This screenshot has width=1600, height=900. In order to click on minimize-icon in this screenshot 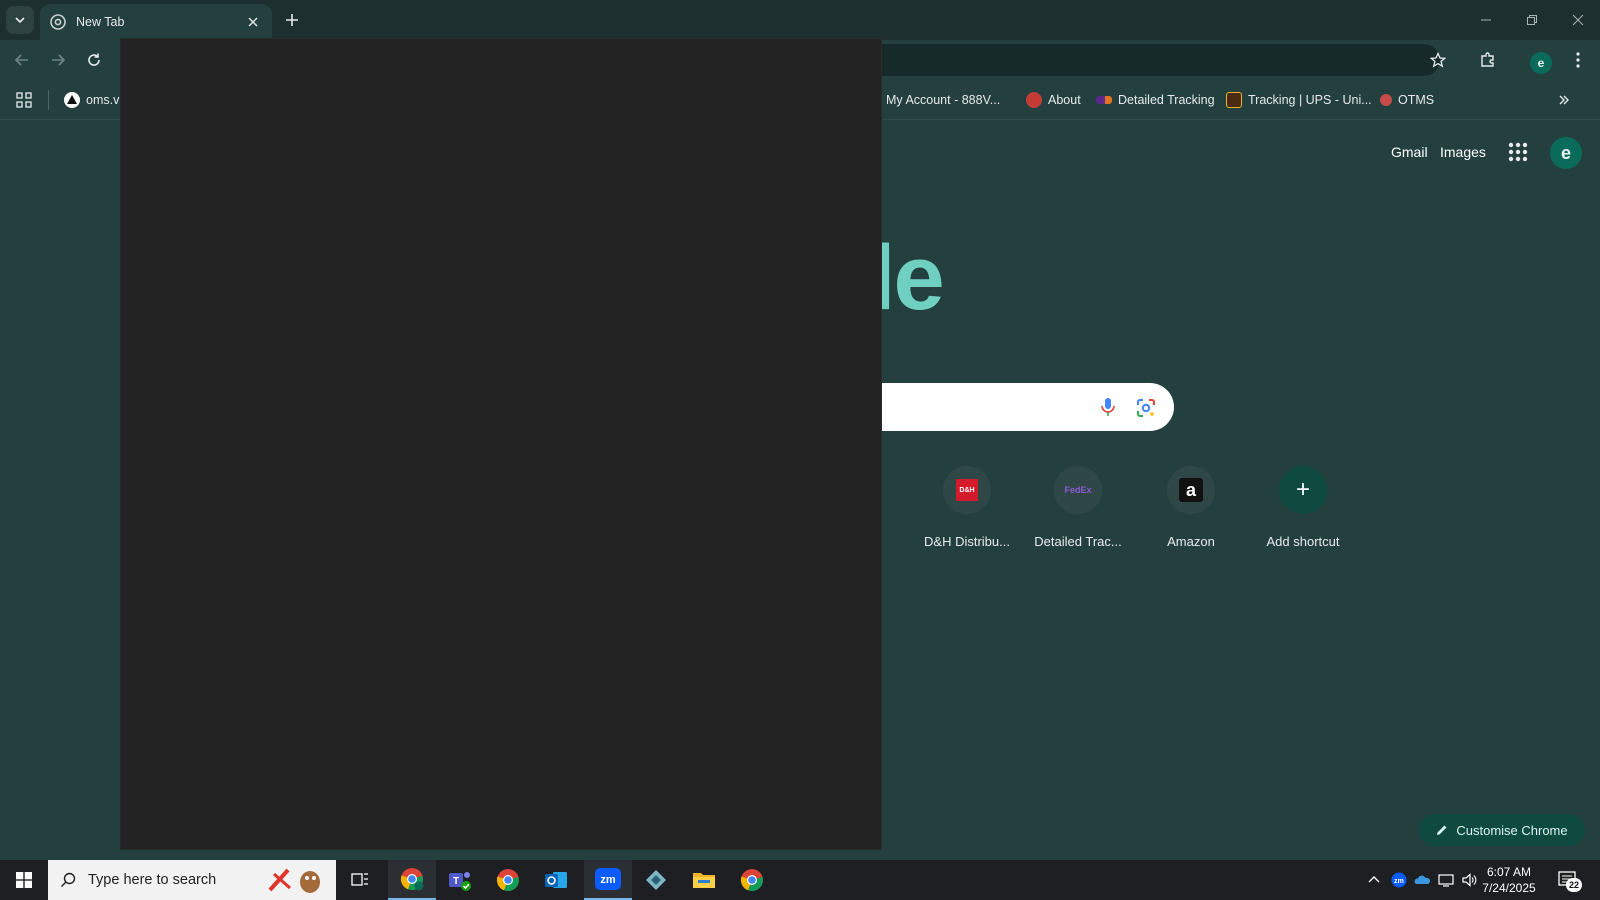, I will do `click(1486, 20)`.